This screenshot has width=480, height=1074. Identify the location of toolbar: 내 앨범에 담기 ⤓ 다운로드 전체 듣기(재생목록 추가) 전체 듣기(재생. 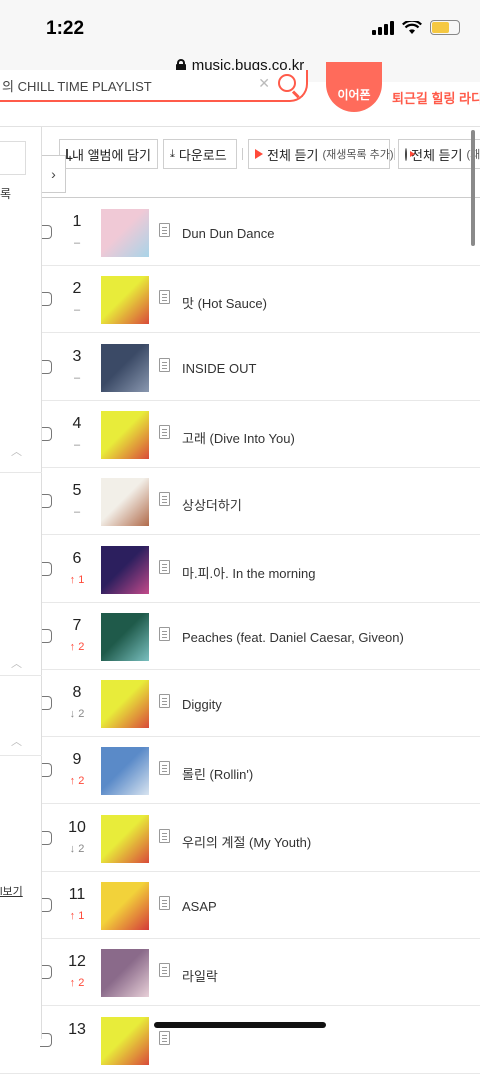
(261, 154).